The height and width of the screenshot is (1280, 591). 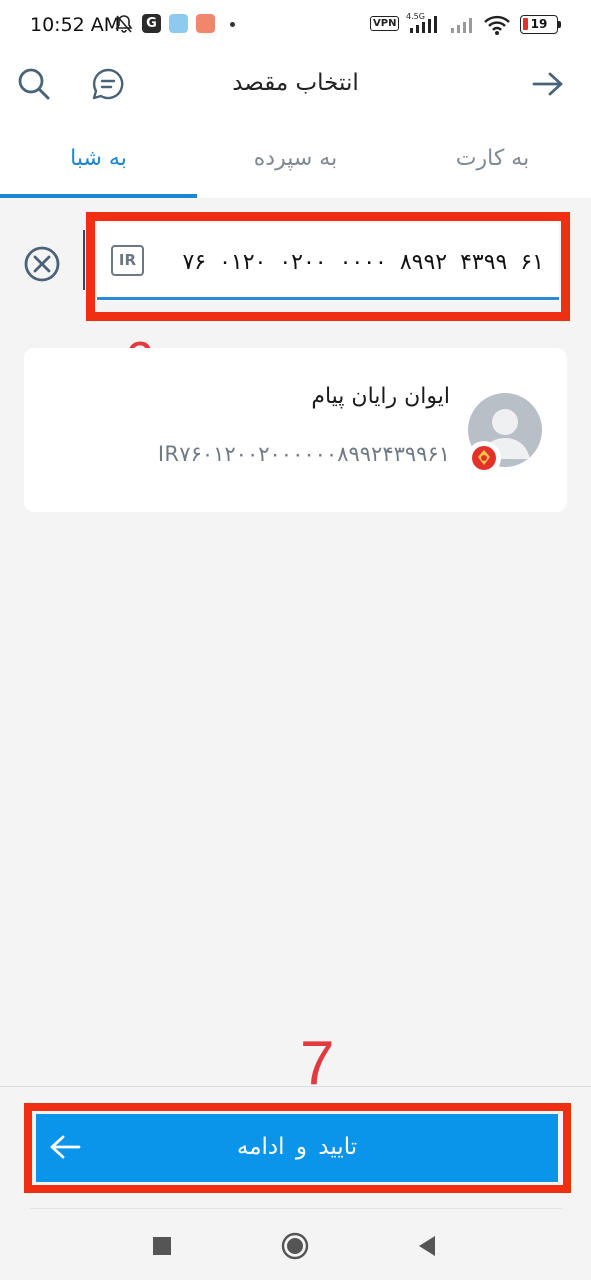 What do you see at coordinates (98, 196) in the screenshot?
I see `active-tab-indicator` at bounding box center [98, 196].